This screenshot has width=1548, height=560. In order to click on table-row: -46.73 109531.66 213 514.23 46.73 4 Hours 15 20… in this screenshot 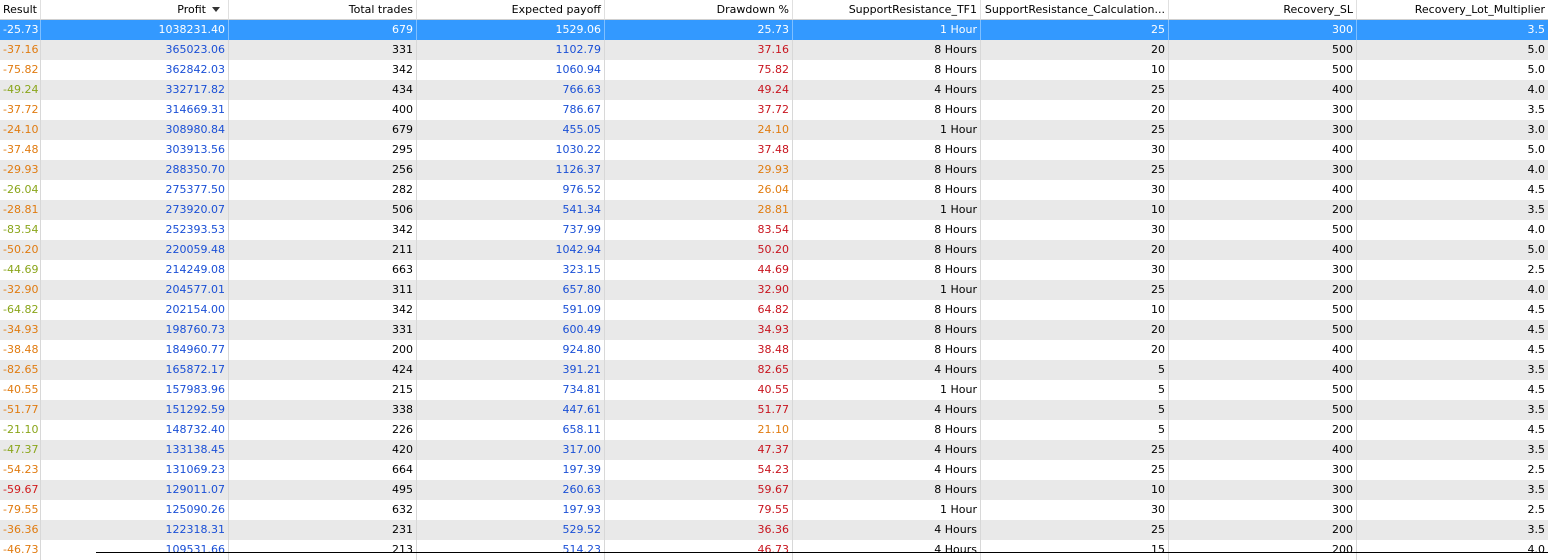, I will do `click(774, 550)`.